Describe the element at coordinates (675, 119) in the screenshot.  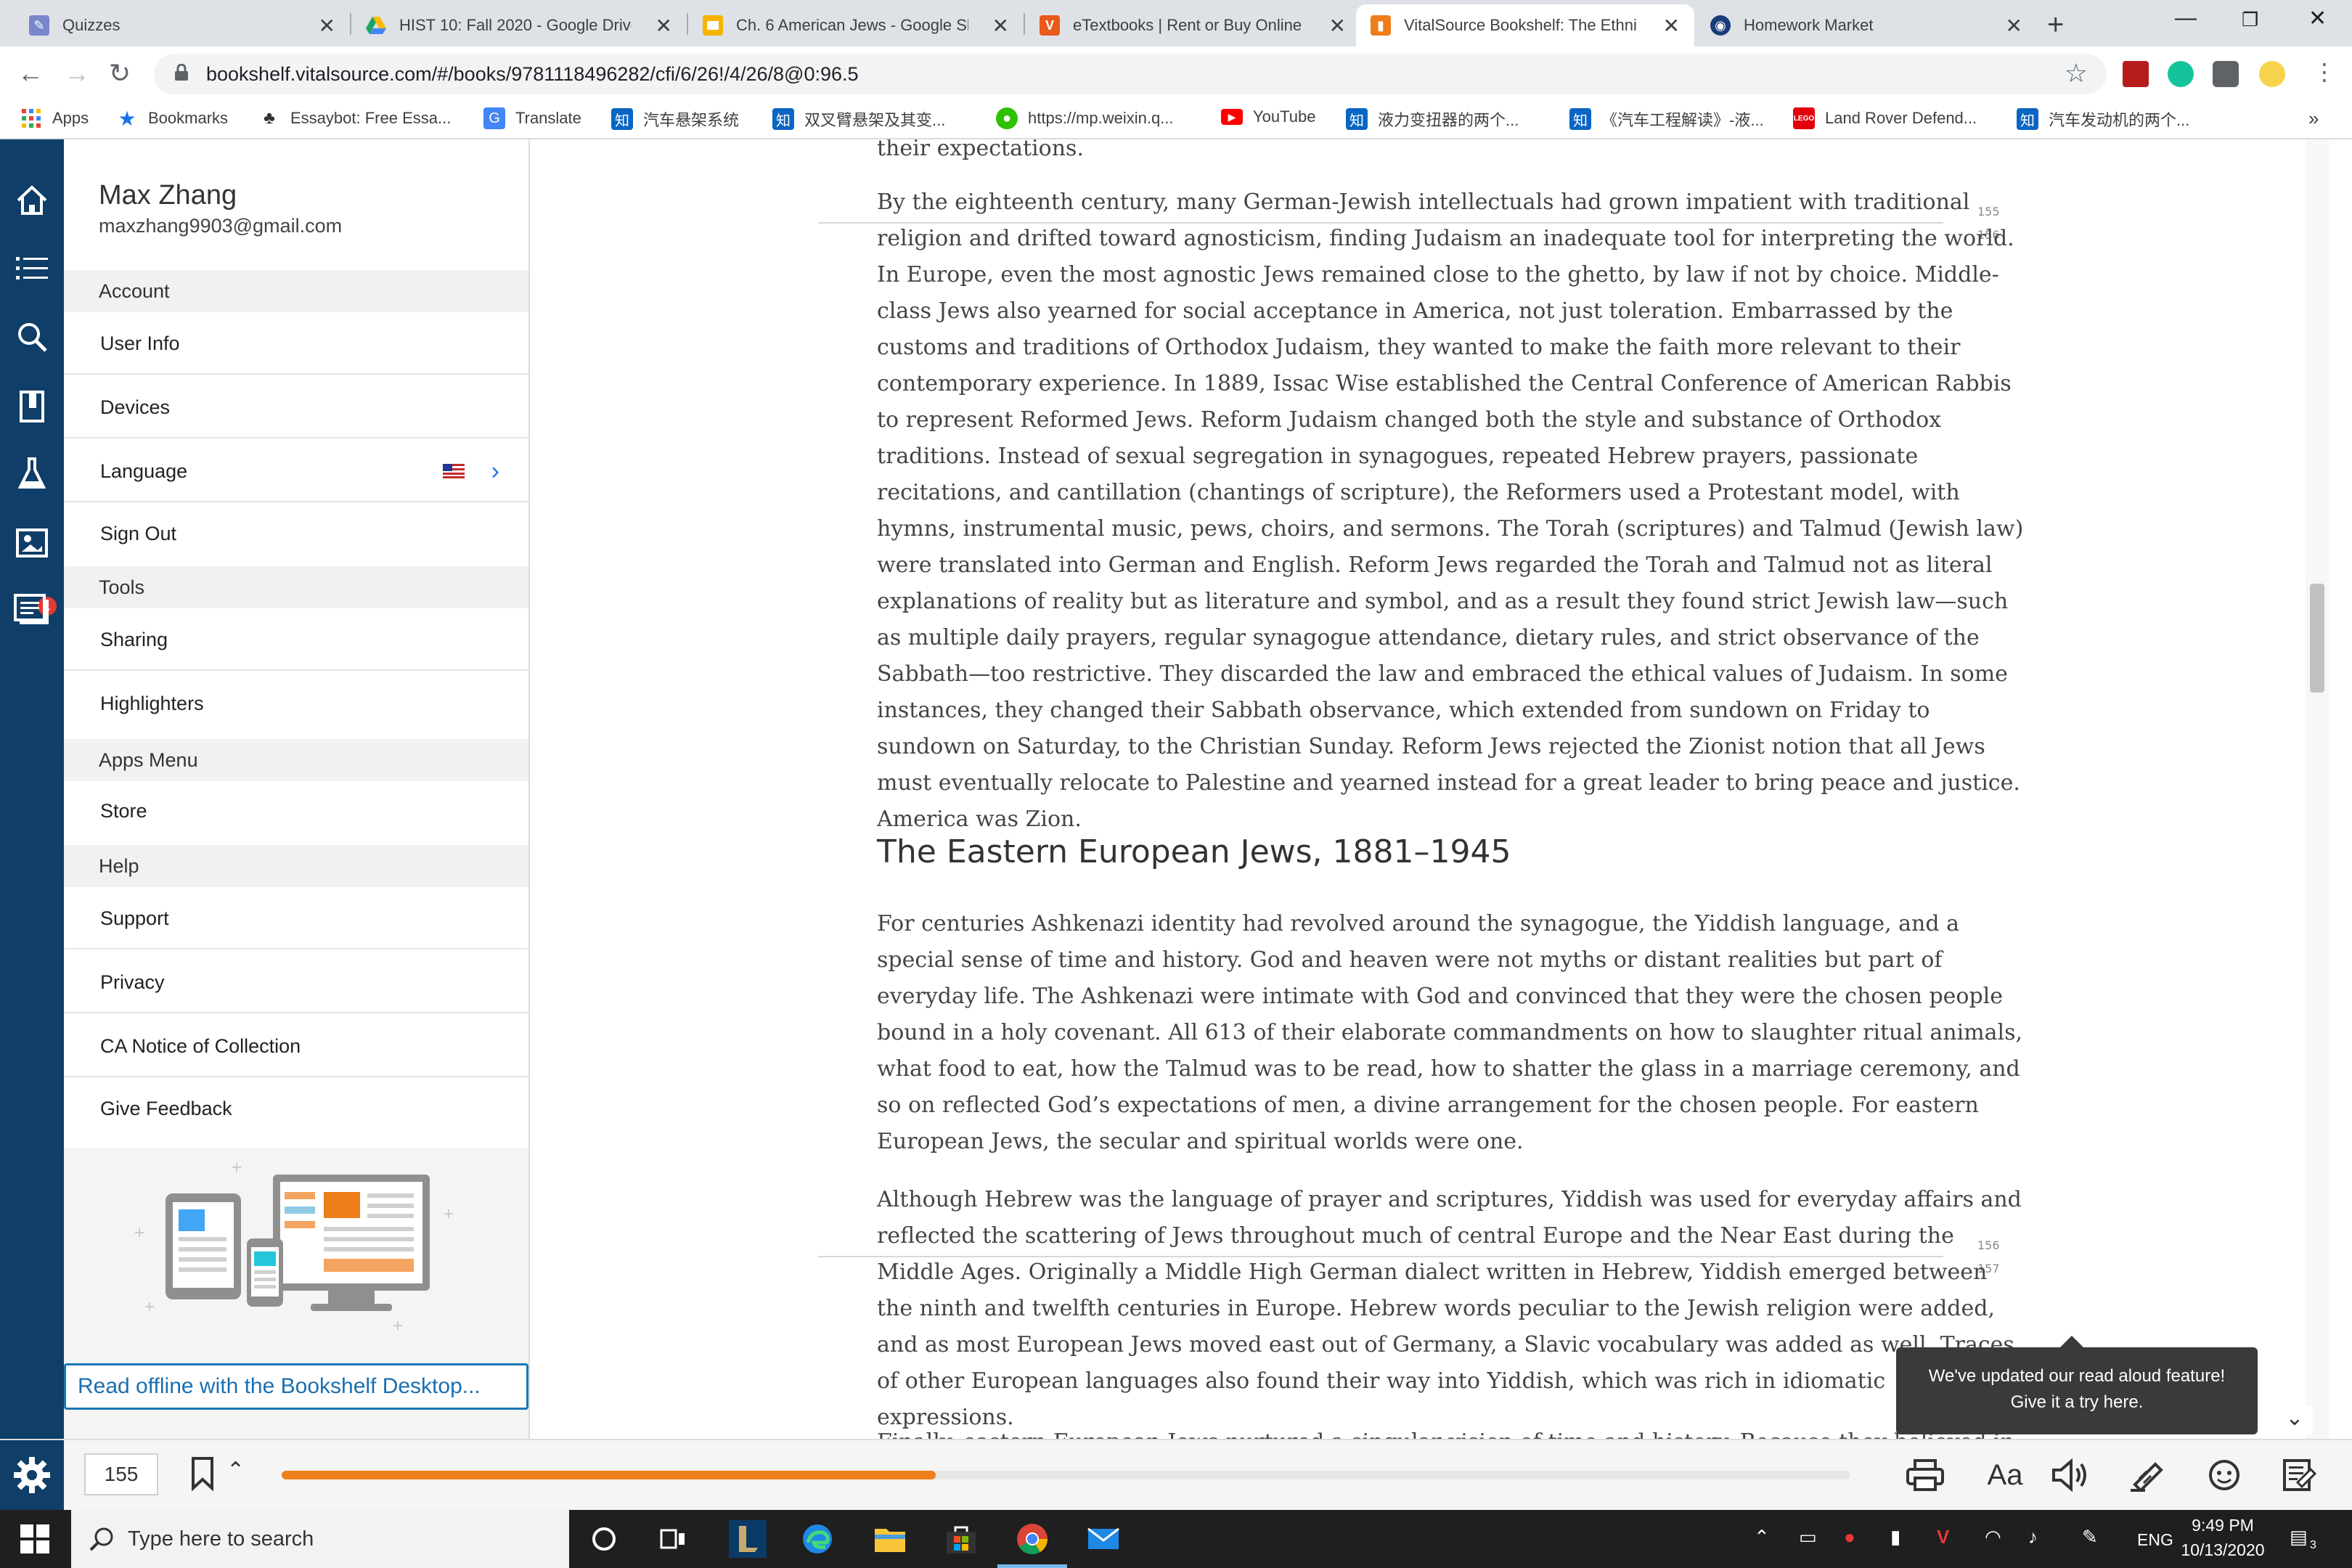
I see `bookmark-zhihu-1: 知 汽车悬架系统` at that location.